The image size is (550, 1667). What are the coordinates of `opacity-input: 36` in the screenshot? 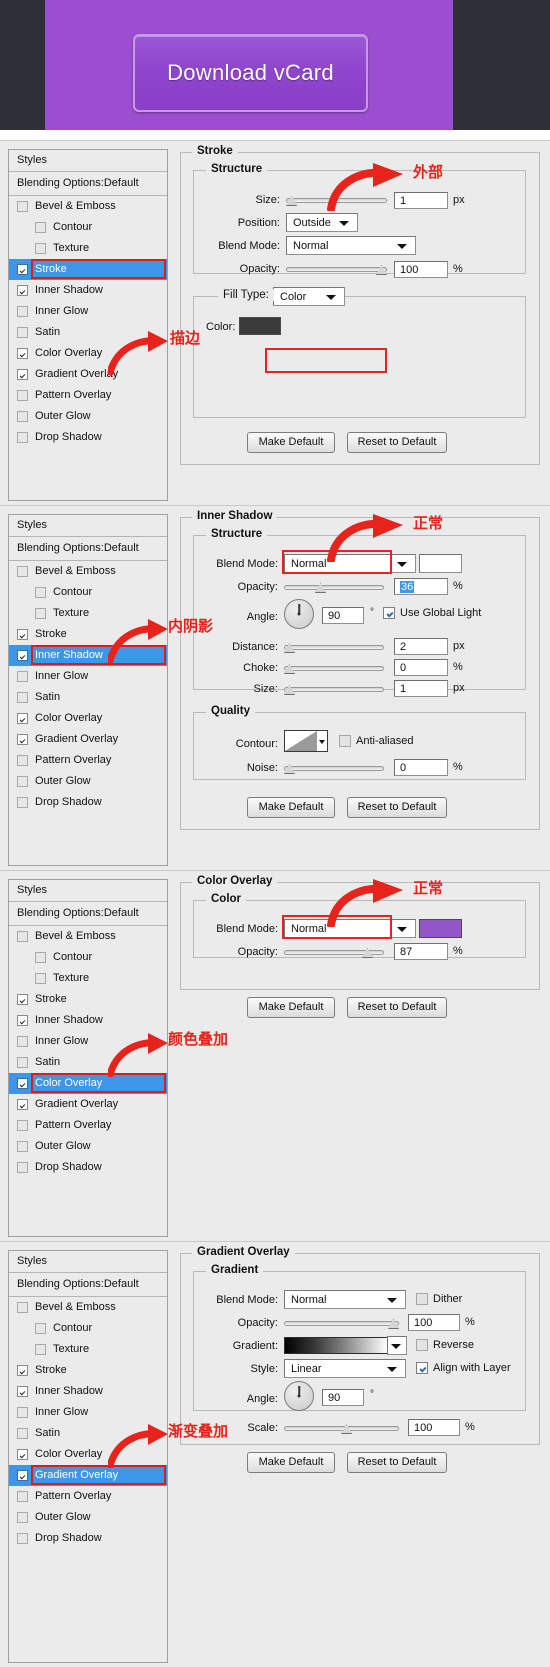 It's located at (421, 586).